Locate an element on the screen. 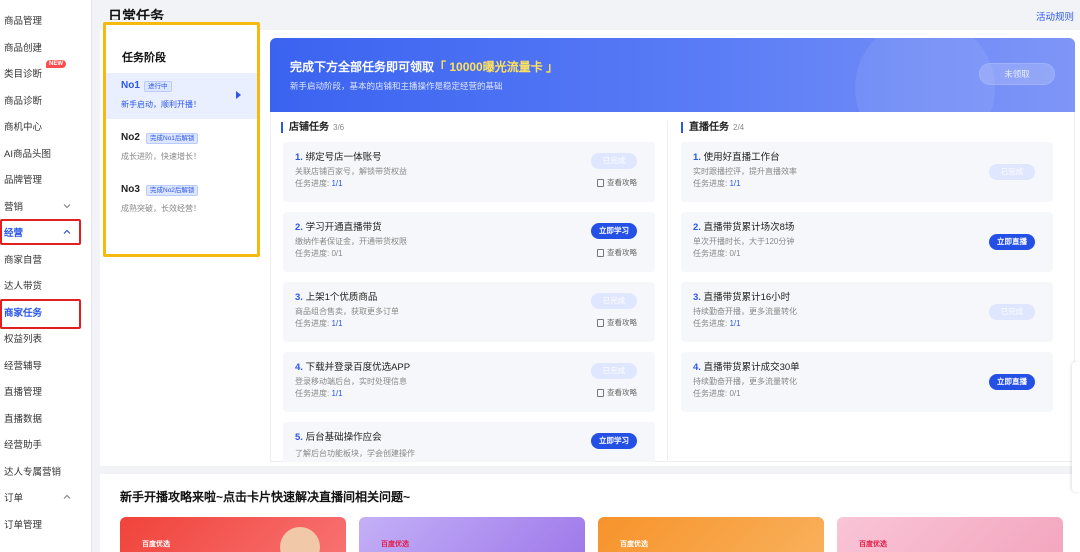 This screenshot has height=552, width=1080. sidebar-item-product-create: 商品创建 is located at coordinates (46, 47).